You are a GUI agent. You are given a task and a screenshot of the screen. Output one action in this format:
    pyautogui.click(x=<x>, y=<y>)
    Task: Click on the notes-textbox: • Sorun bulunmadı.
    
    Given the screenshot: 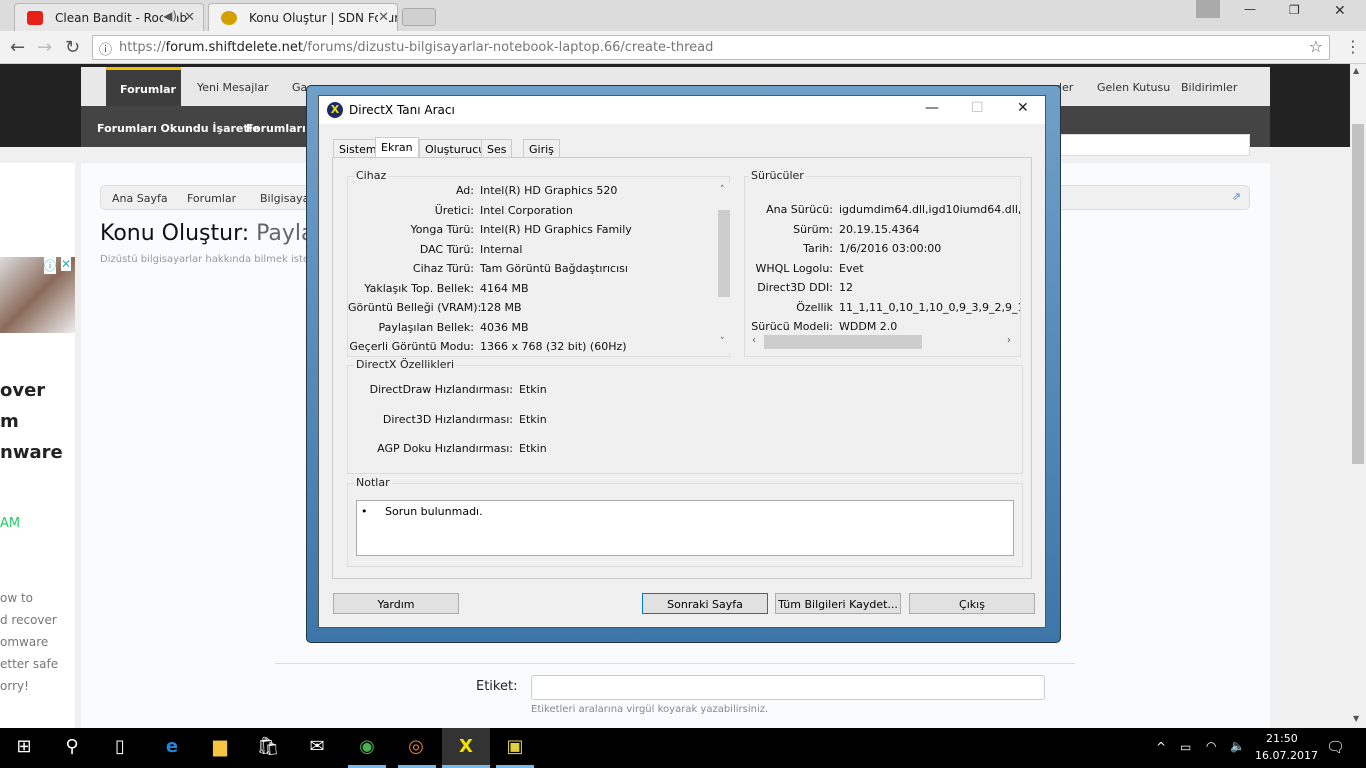 What is the action you would take?
    pyautogui.click(x=685, y=528)
    